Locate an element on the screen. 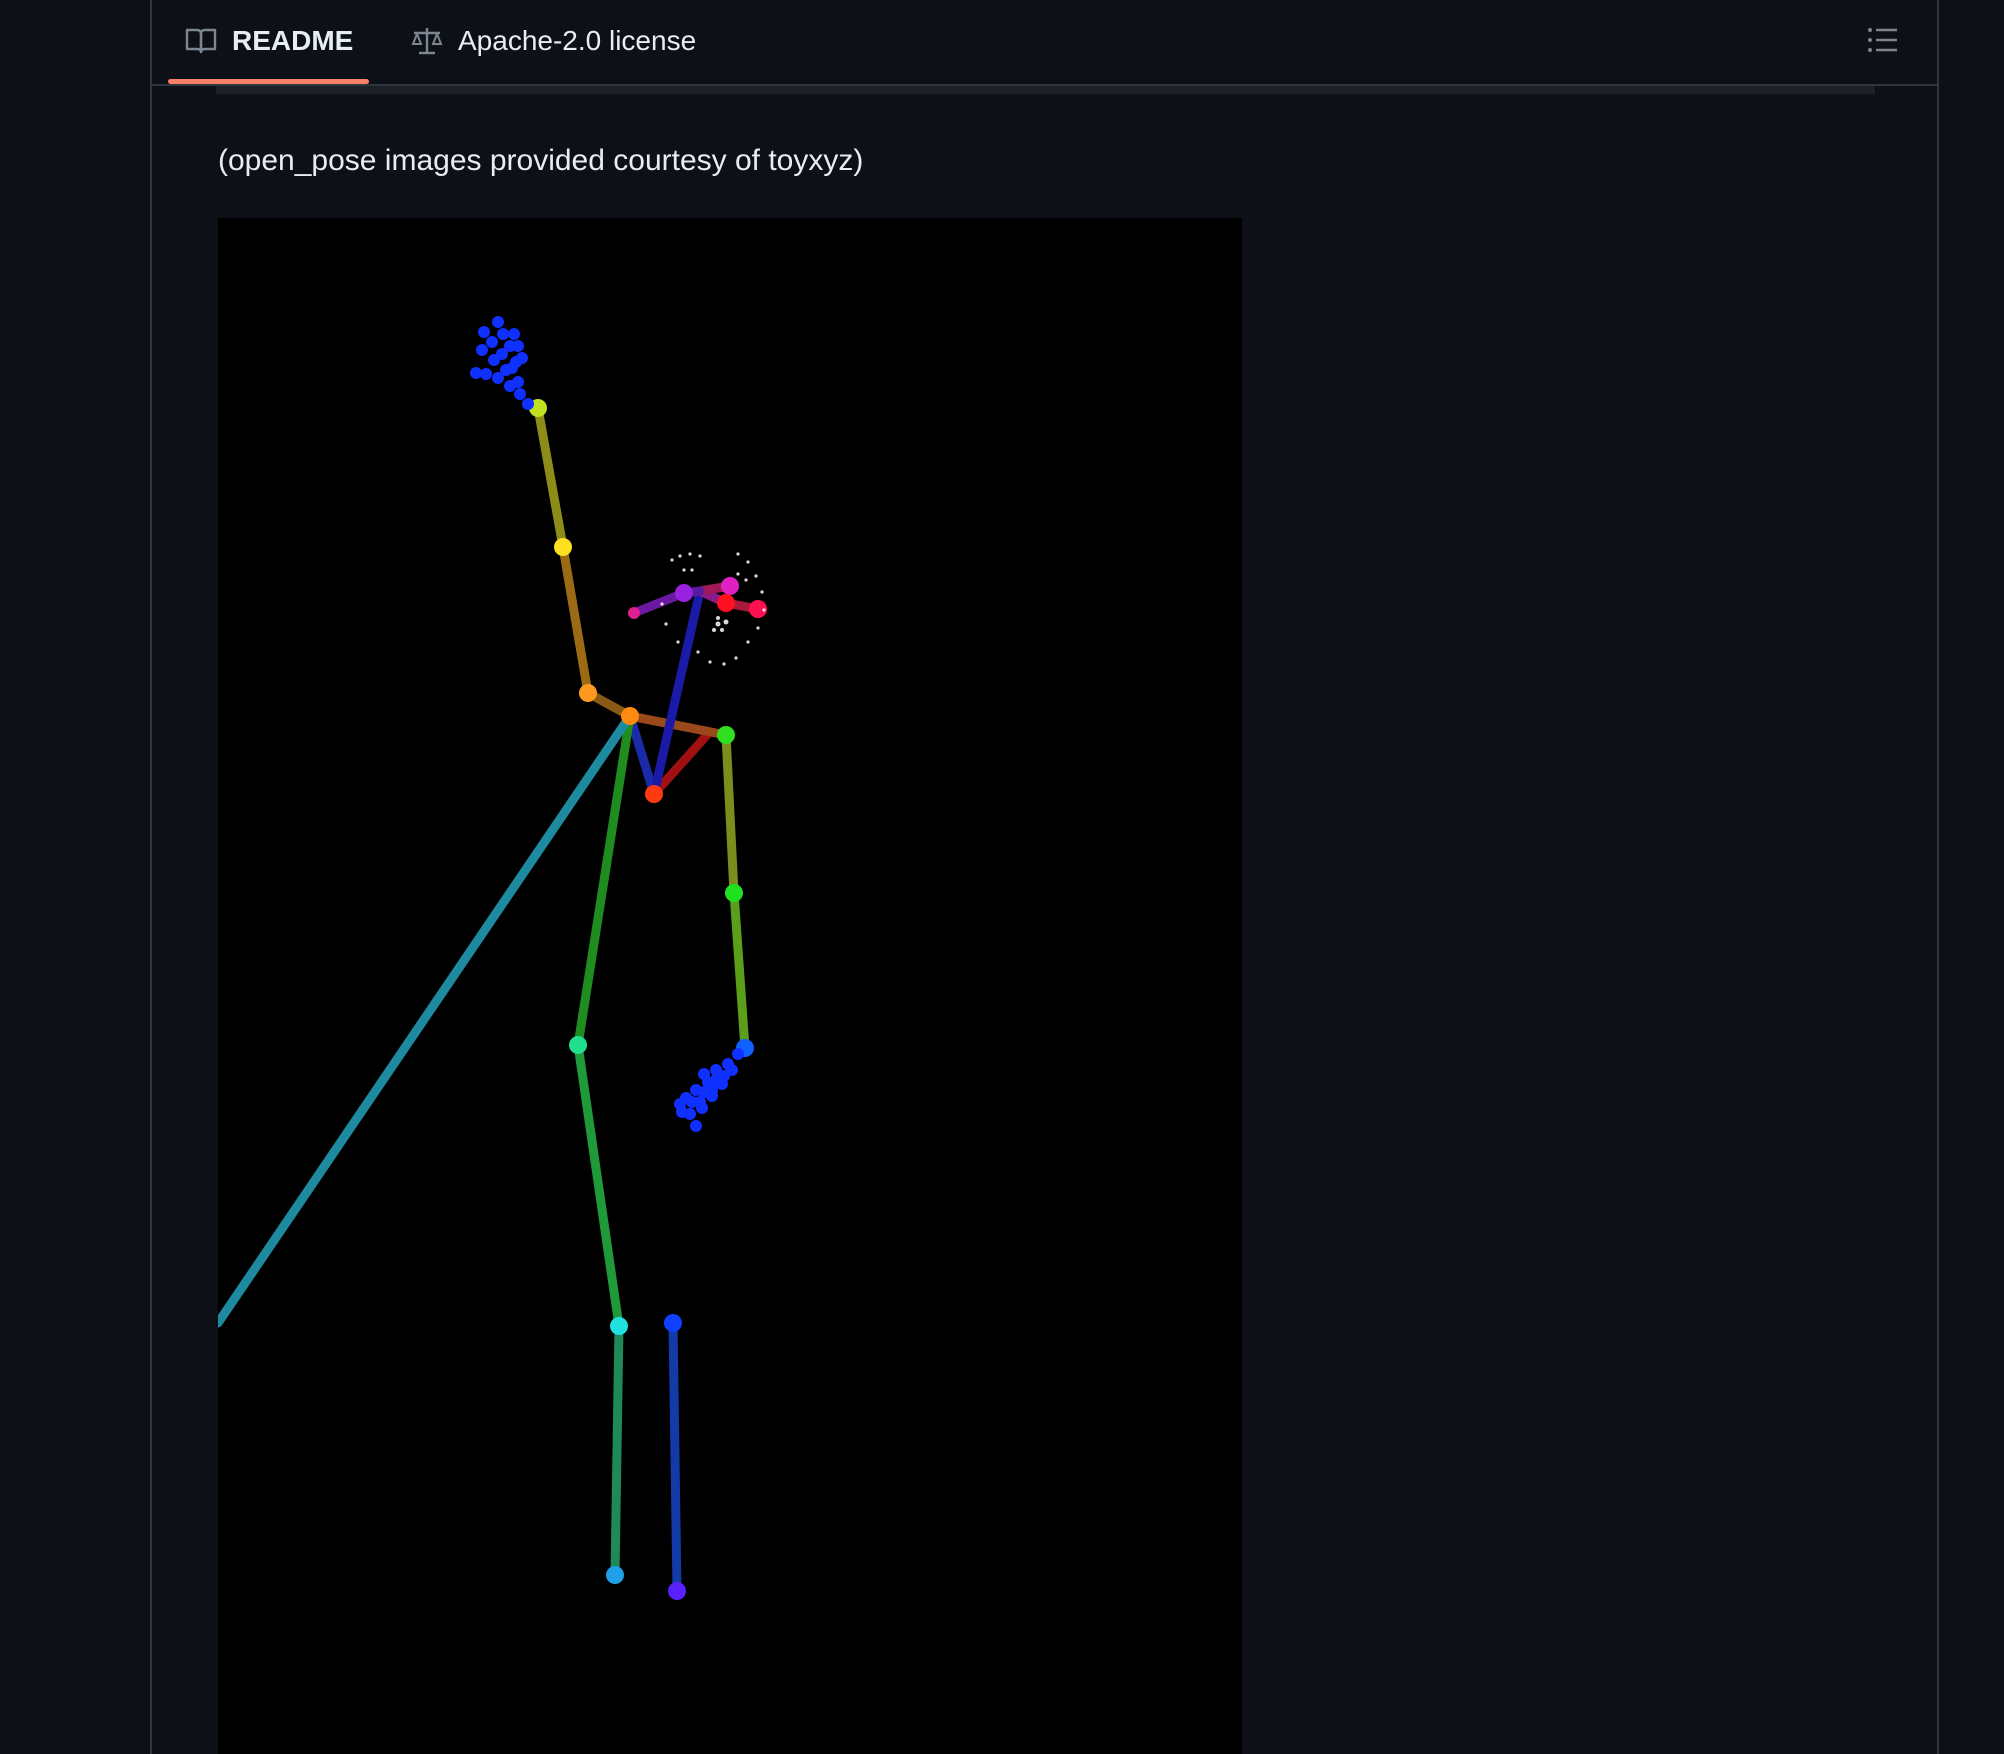  list-unordered-icon is located at coordinates (1883, 42).